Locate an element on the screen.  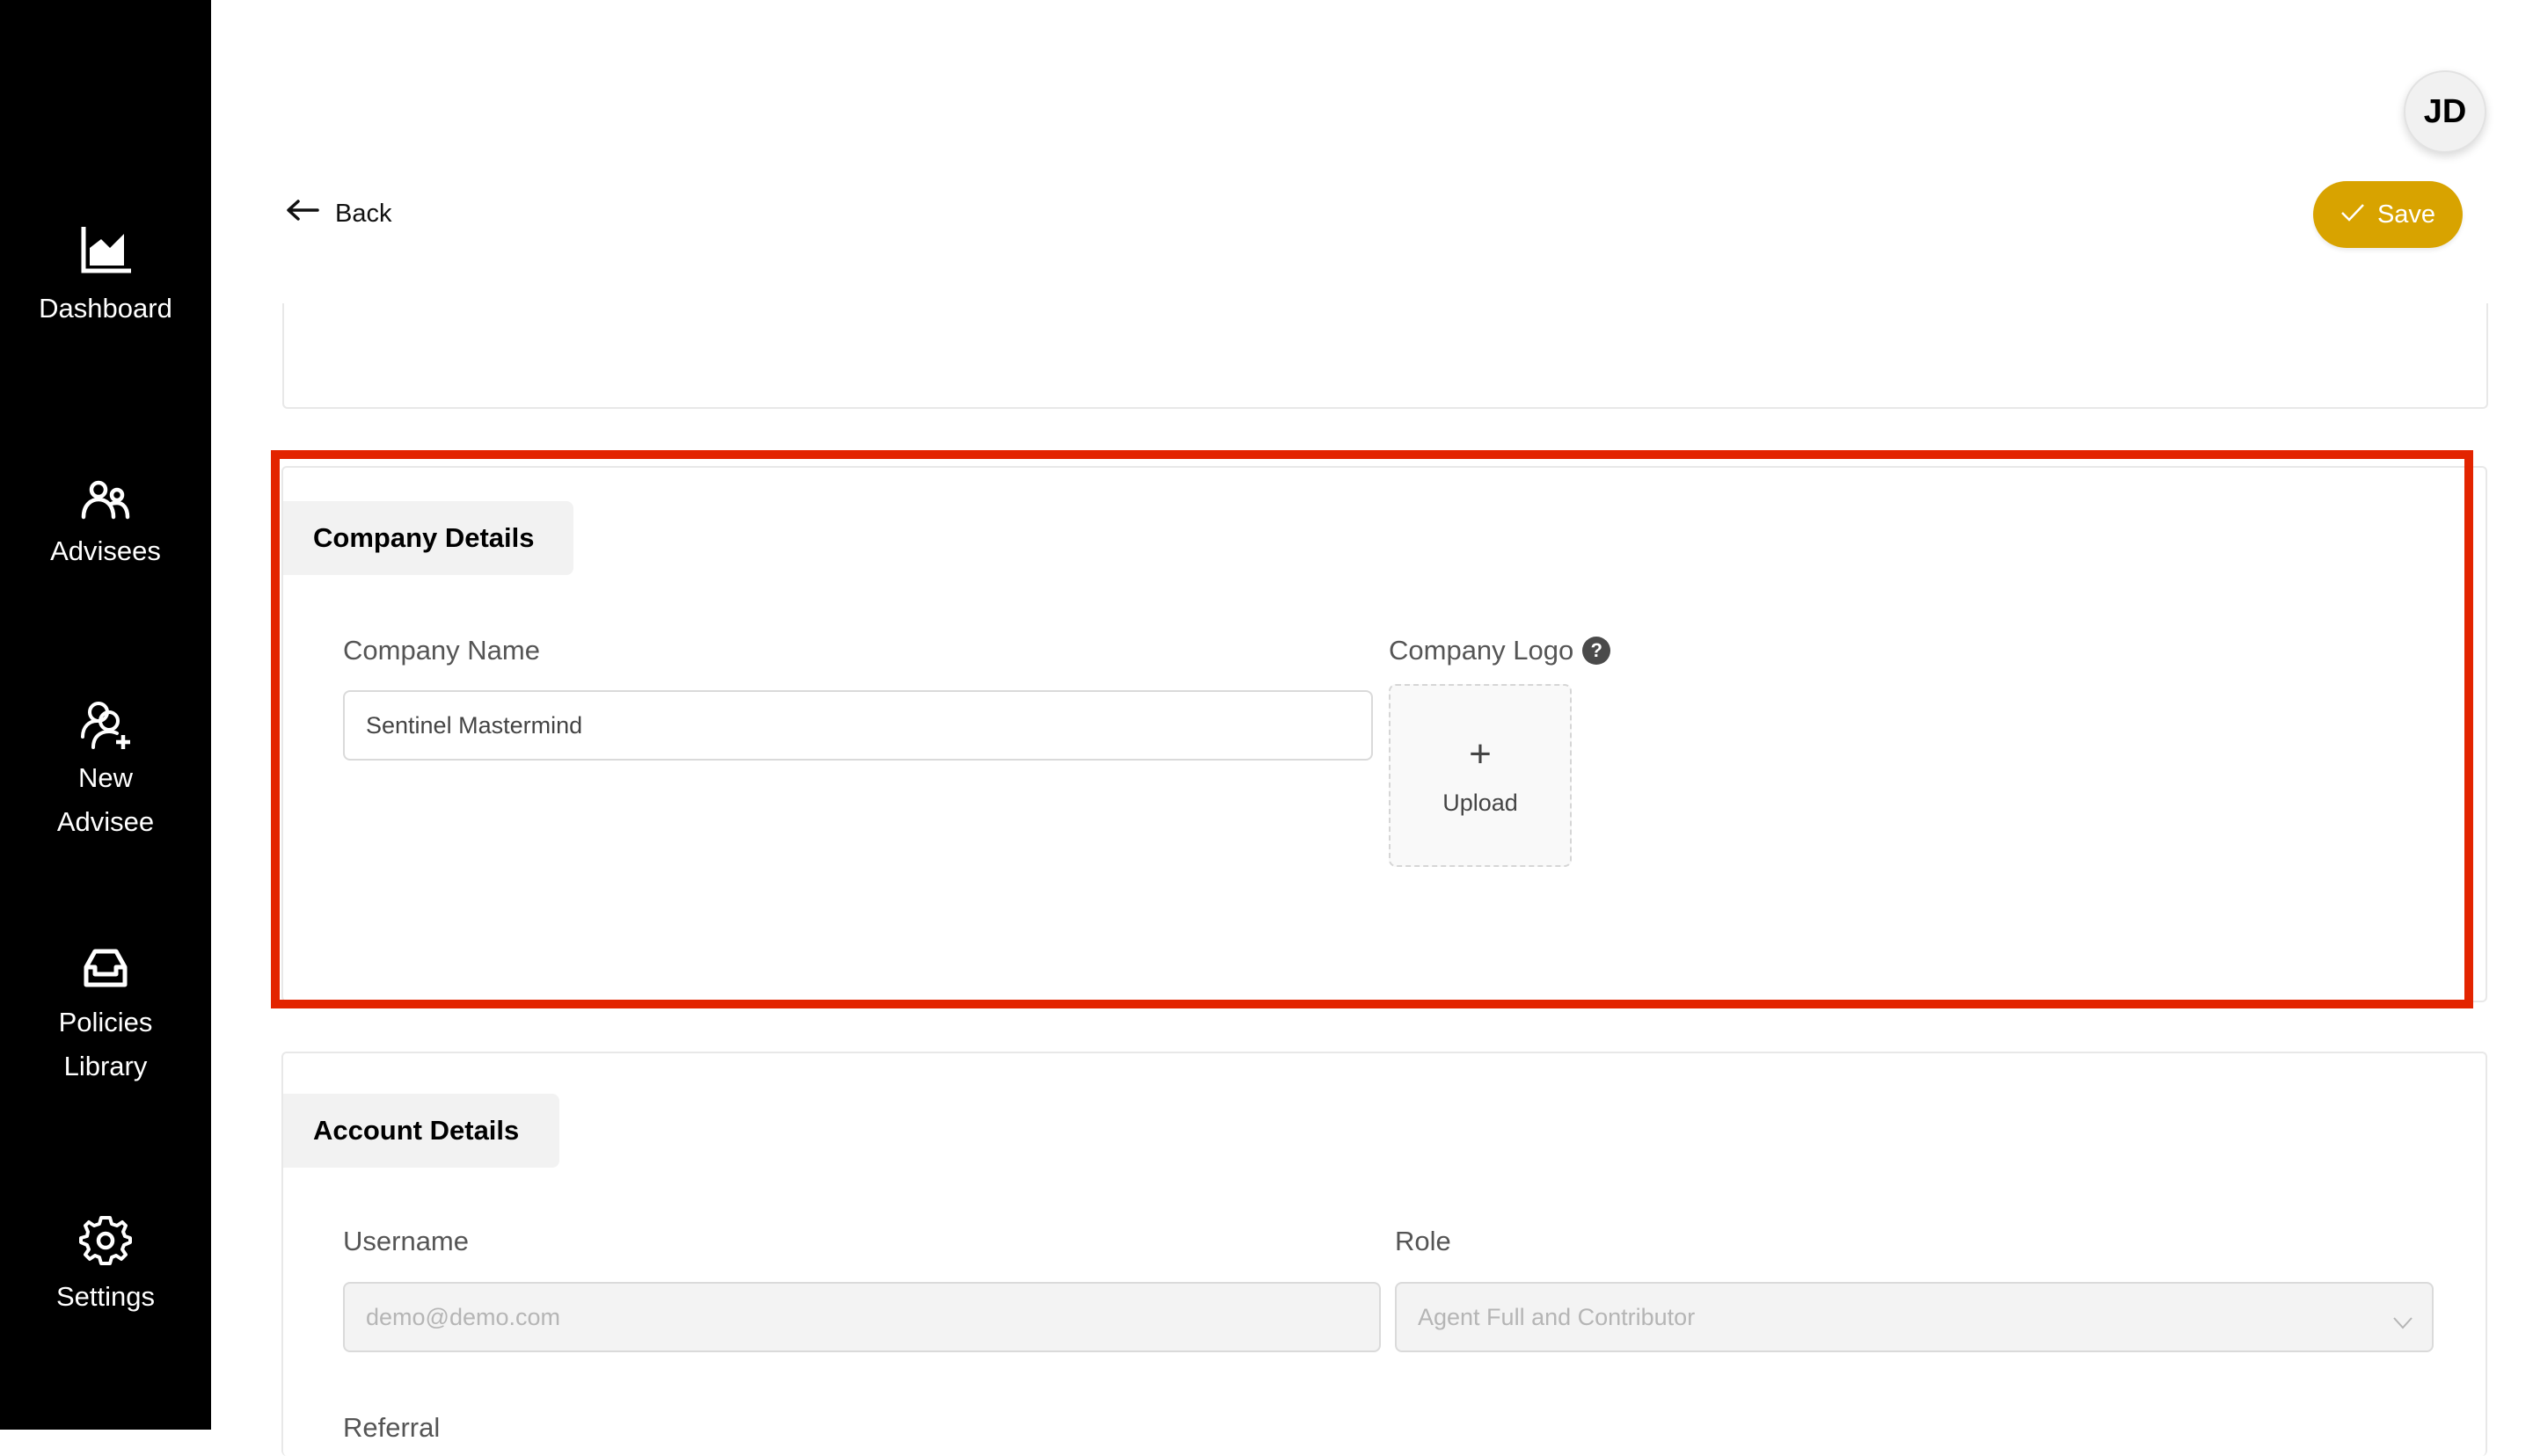
role-select-value: Agent Full and Contributor is located at coordinates (1557, 1316).